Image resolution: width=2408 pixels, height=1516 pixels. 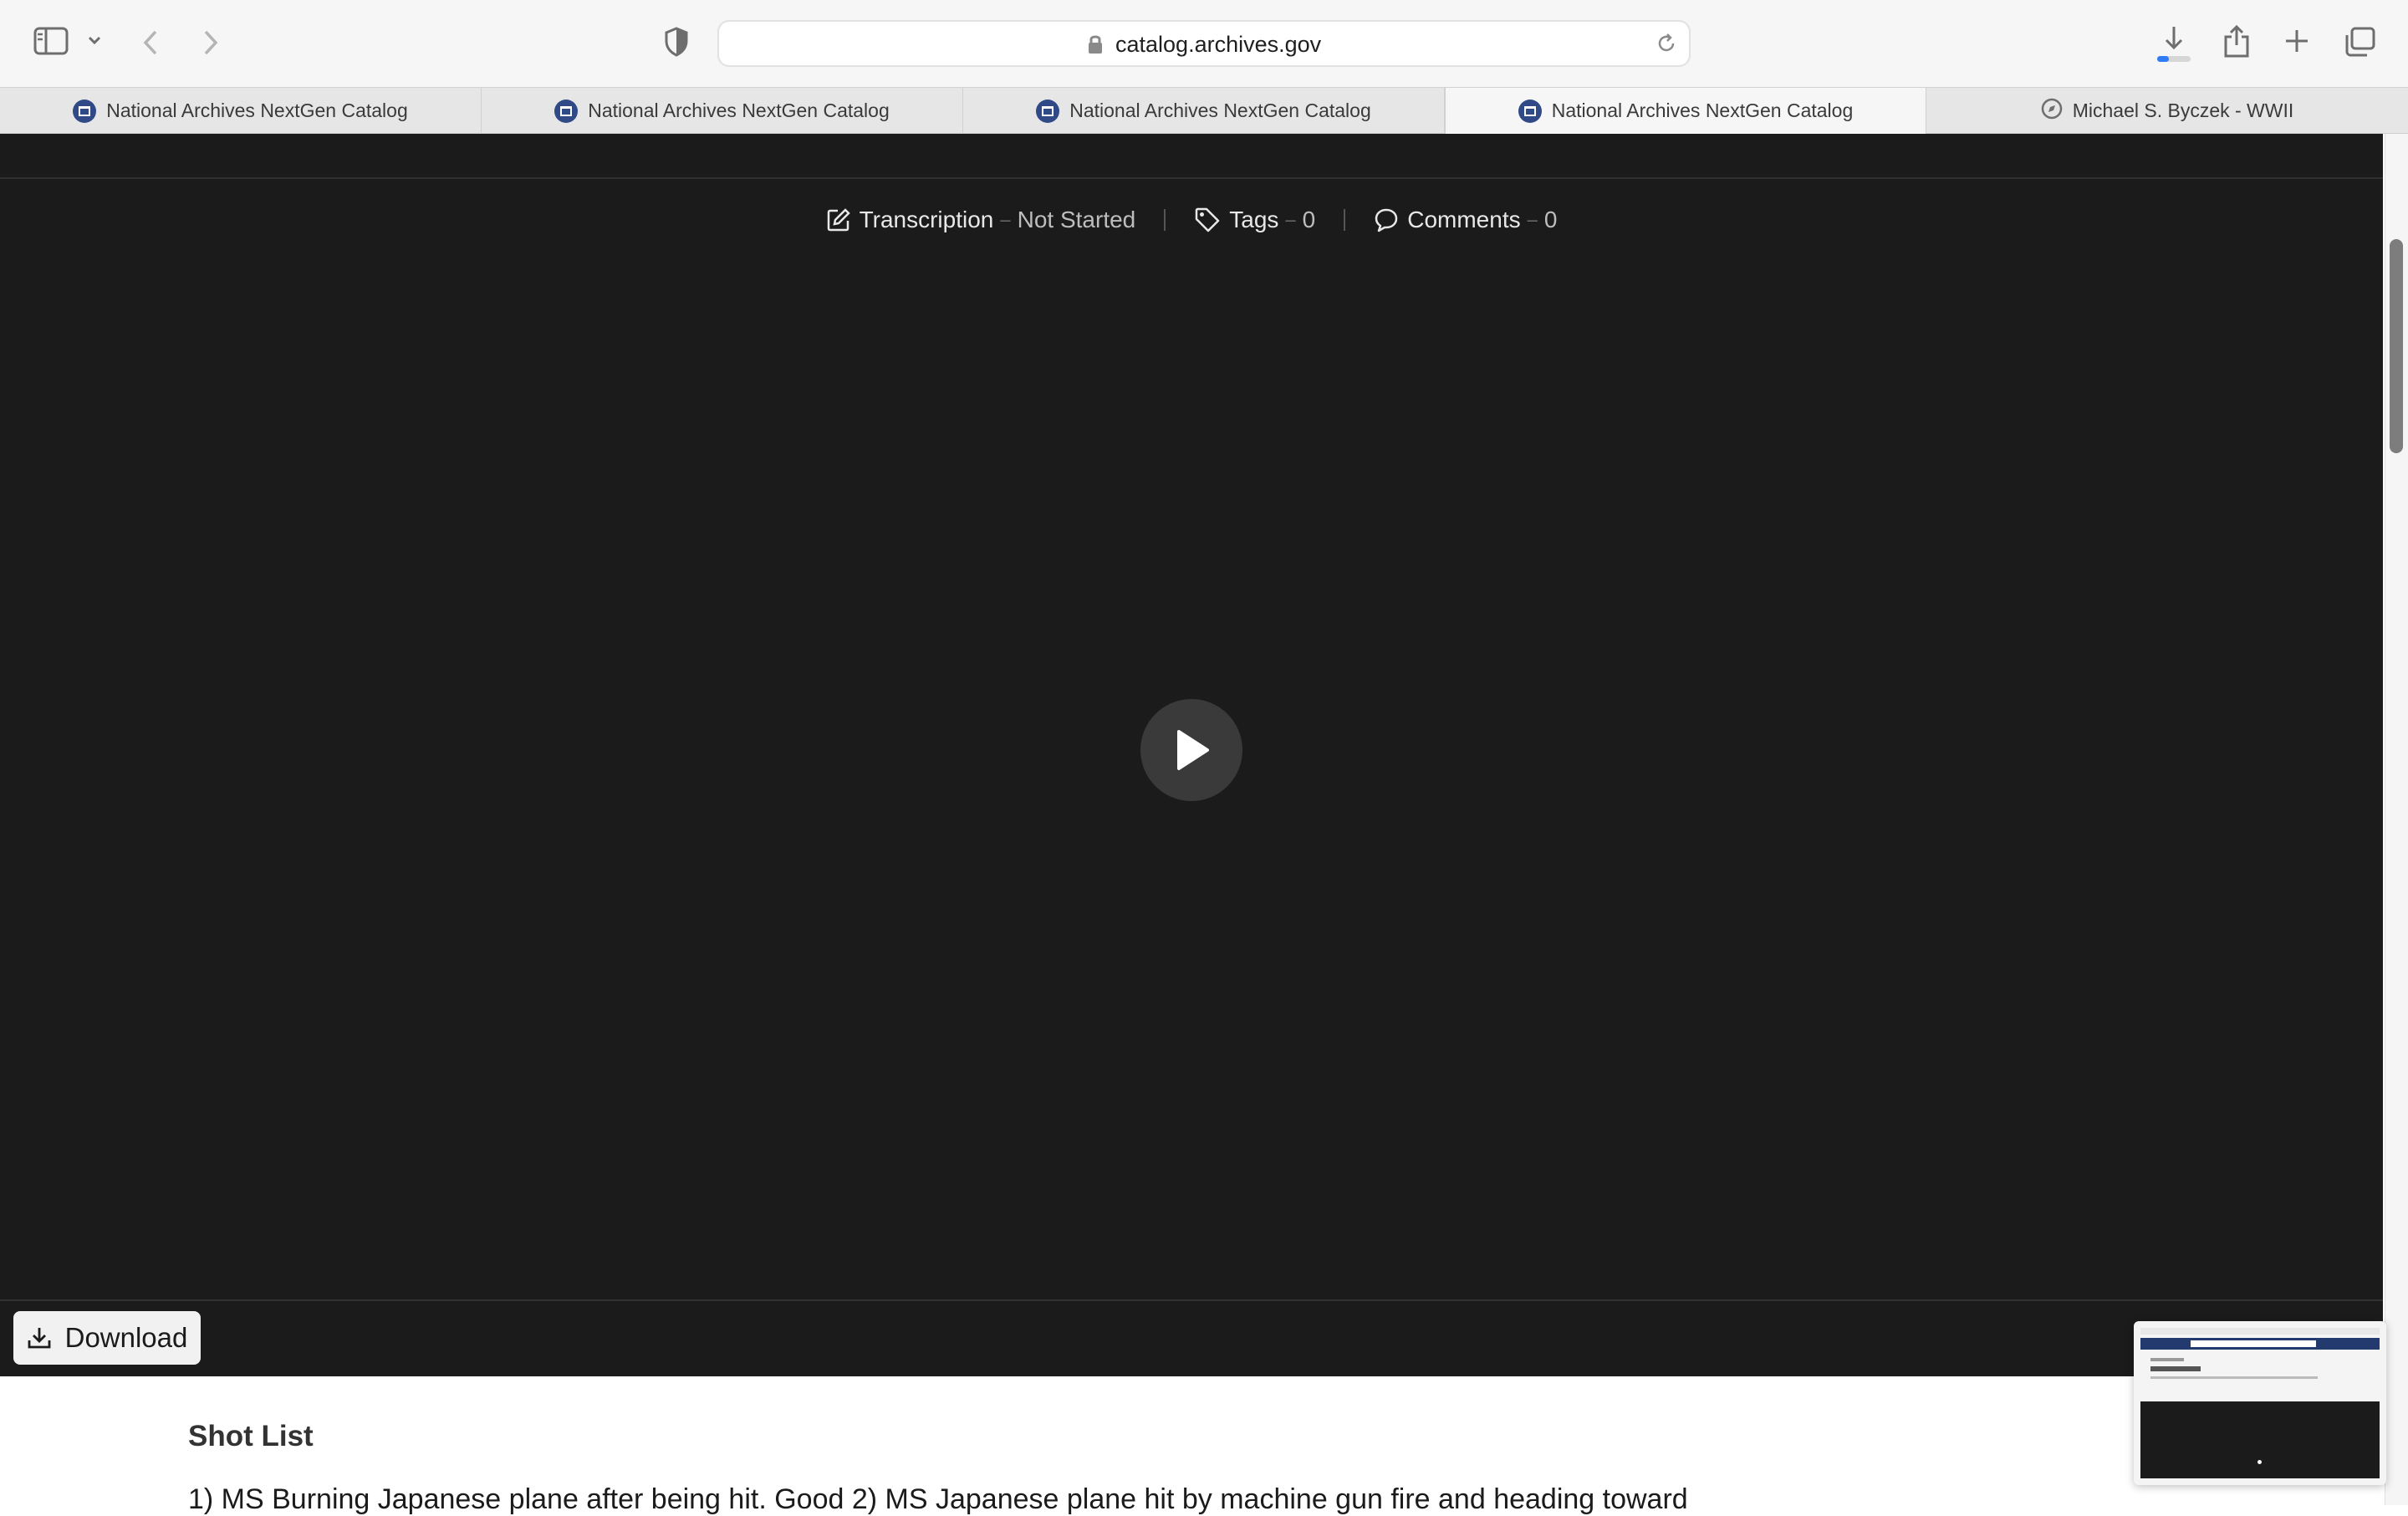 What do you see at coordinates (2360, 42) in the screenshot?
I see `tab-overview-icon` at bounding box center [2360, 42].